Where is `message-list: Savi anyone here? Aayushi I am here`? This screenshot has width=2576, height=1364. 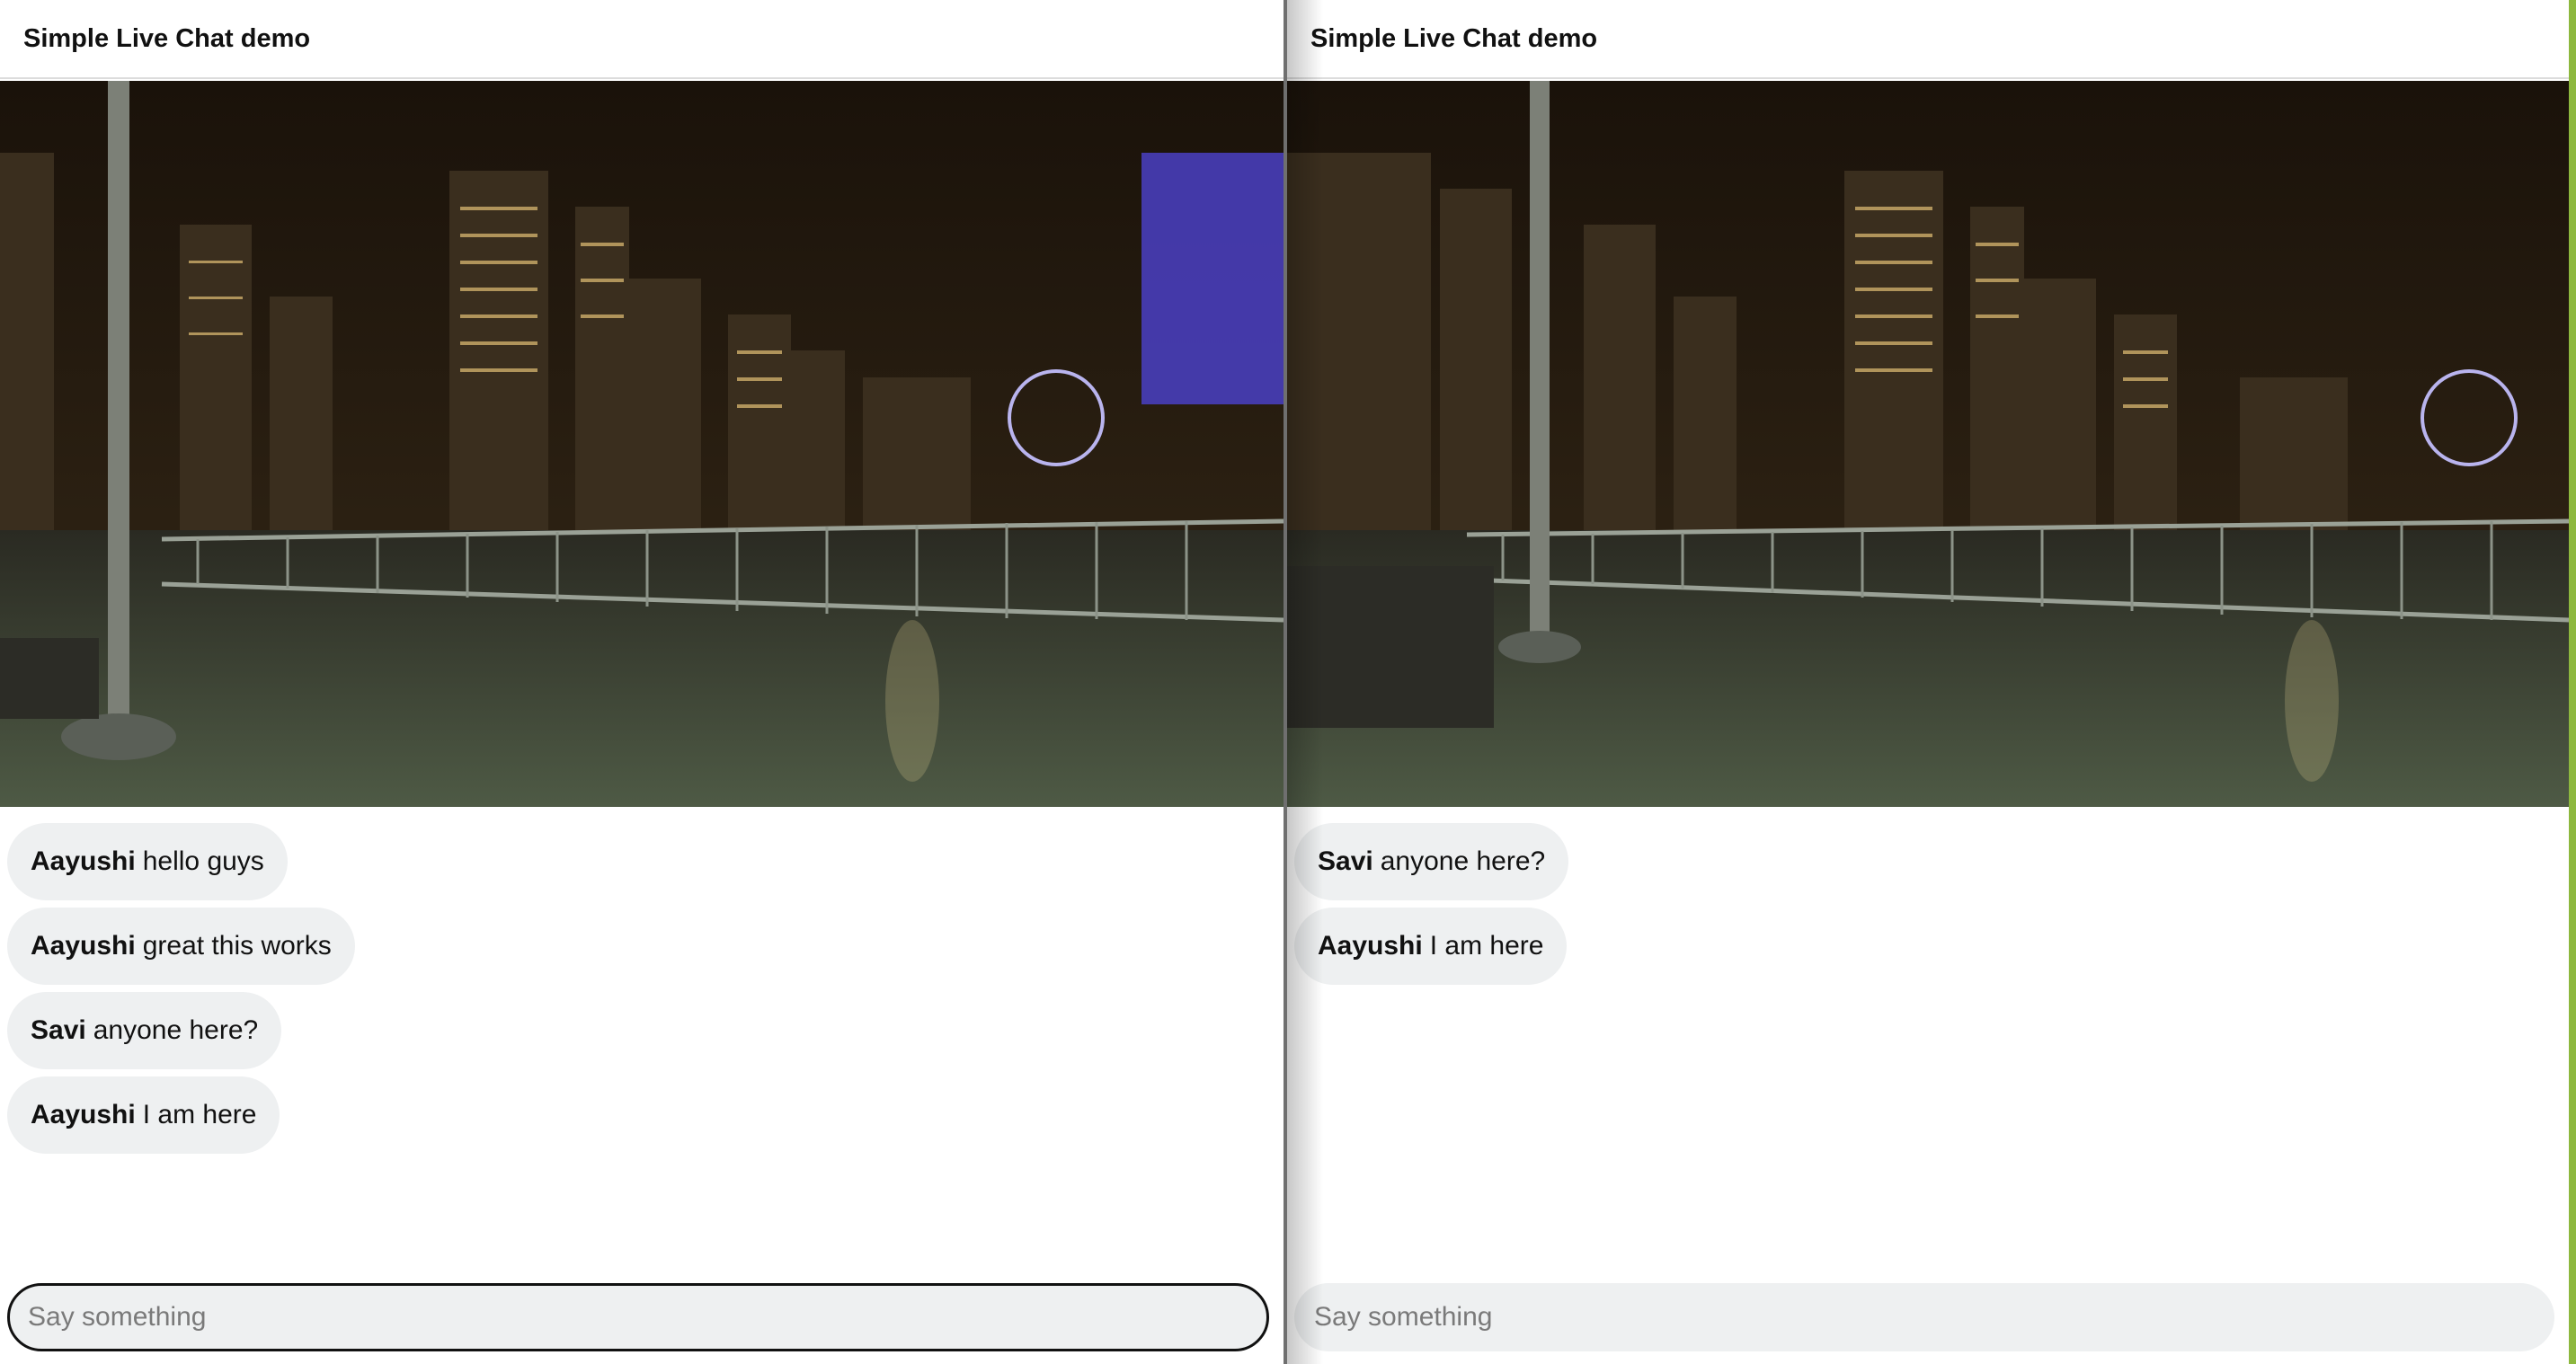
message-list: Savi anyone here? Aayushi I am here is located at coordinates (1928, 907).